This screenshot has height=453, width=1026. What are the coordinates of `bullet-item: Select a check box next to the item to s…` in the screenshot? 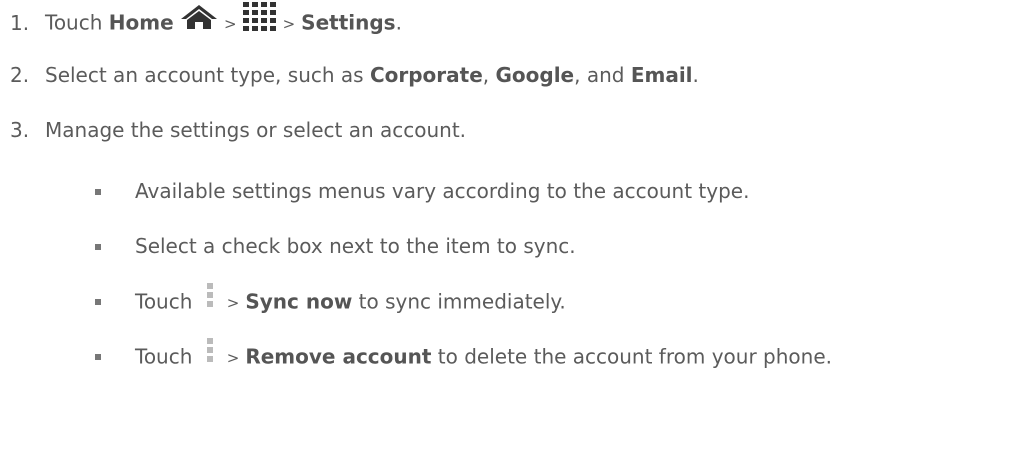 It's located at (355, 246).